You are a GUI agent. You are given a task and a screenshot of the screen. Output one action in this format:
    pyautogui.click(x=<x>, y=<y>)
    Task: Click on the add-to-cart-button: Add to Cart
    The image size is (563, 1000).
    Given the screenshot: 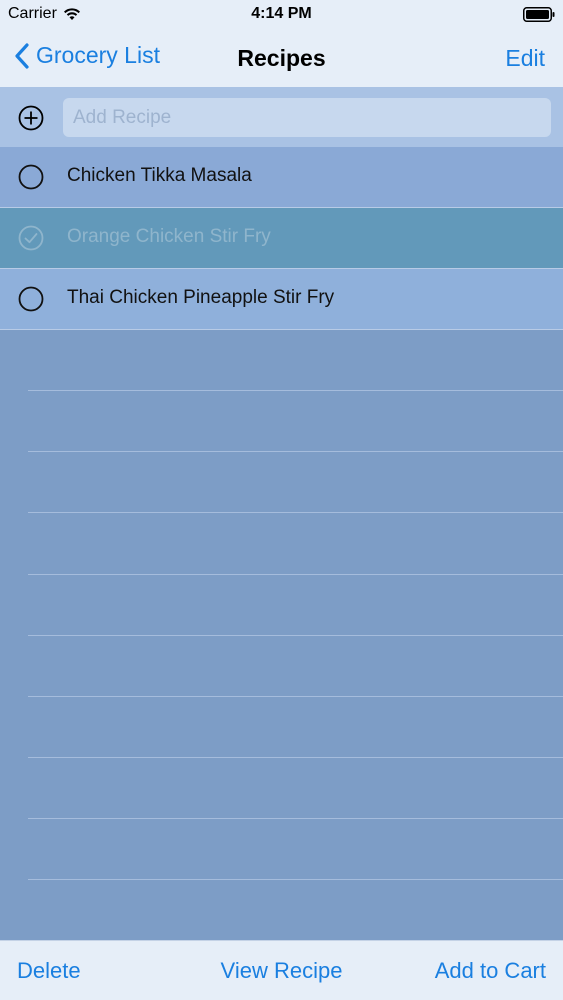 What is the action you would take?
    pyautogui.click(x=490, y=971)
    